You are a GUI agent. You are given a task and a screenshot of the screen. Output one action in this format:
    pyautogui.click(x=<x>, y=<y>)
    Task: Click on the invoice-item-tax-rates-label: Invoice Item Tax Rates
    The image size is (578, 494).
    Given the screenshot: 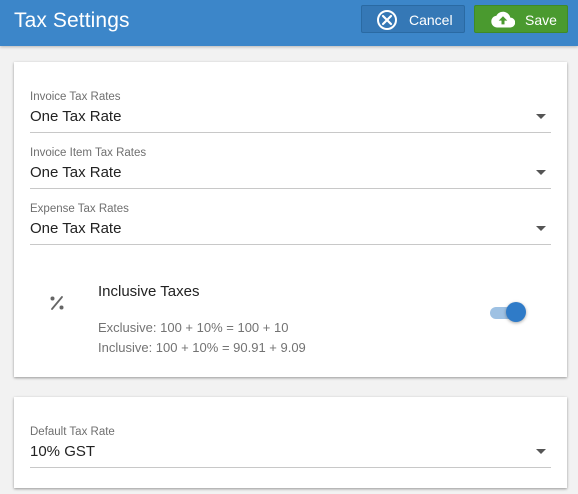 What is the action you would take?
    pyautogui.click(x=88, y=153)
    